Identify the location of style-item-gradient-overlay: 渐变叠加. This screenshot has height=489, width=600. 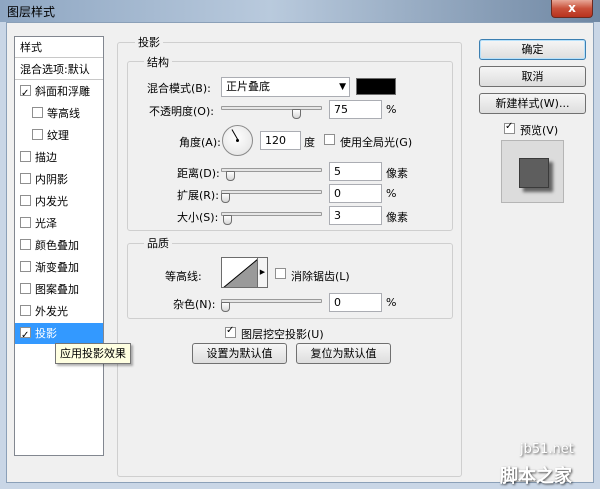
(59, 267).